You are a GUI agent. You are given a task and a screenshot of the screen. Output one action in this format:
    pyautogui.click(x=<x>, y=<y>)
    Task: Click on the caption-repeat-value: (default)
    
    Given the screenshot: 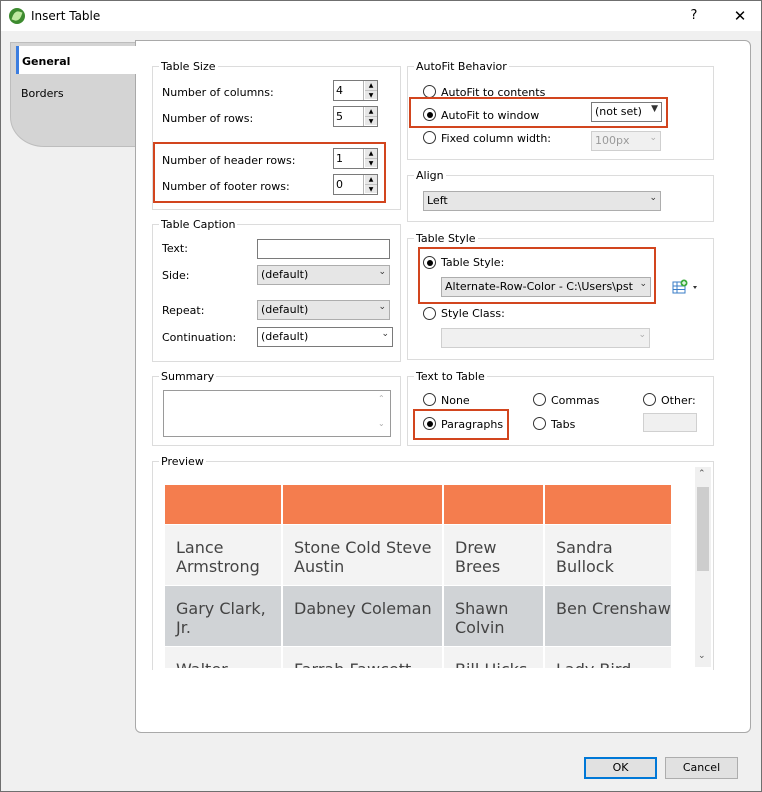 What is the action you would take?
    pyautogui.click(x=285, y=309)
    